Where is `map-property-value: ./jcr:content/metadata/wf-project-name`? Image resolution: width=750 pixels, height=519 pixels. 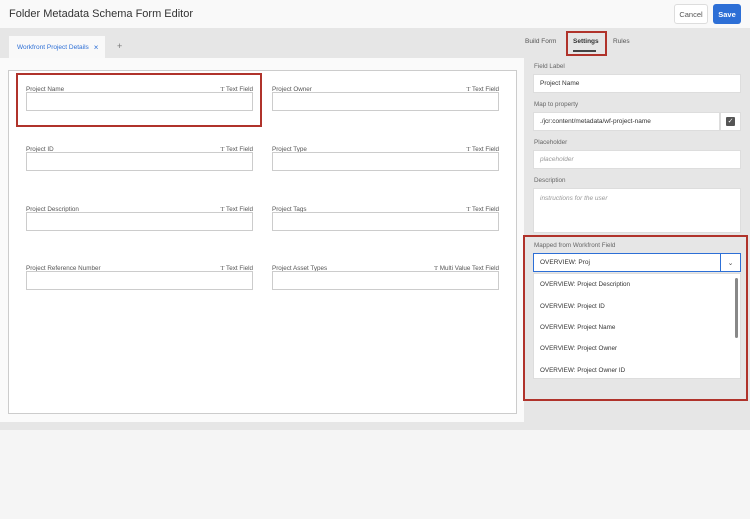 map-property-value: ./jcr:content/metadata/wf-project-name is located at coordinates (595, 121).